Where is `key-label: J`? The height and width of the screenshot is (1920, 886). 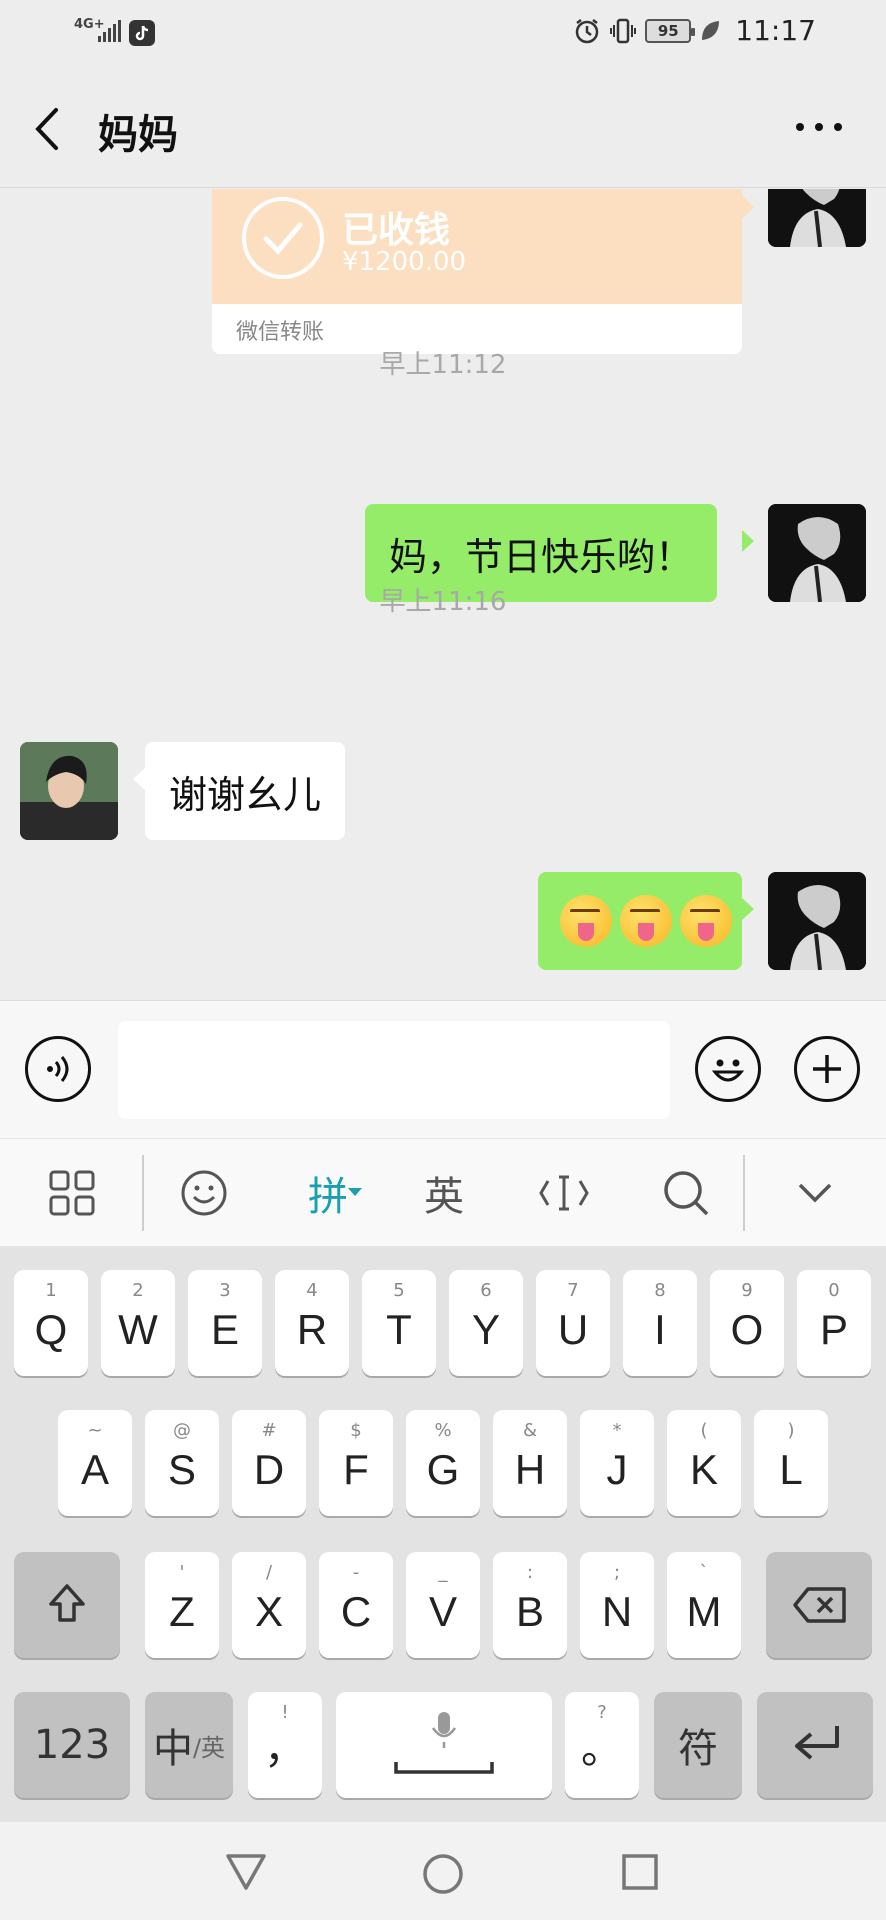
key-label: J is located at coordinates (617, 1469).